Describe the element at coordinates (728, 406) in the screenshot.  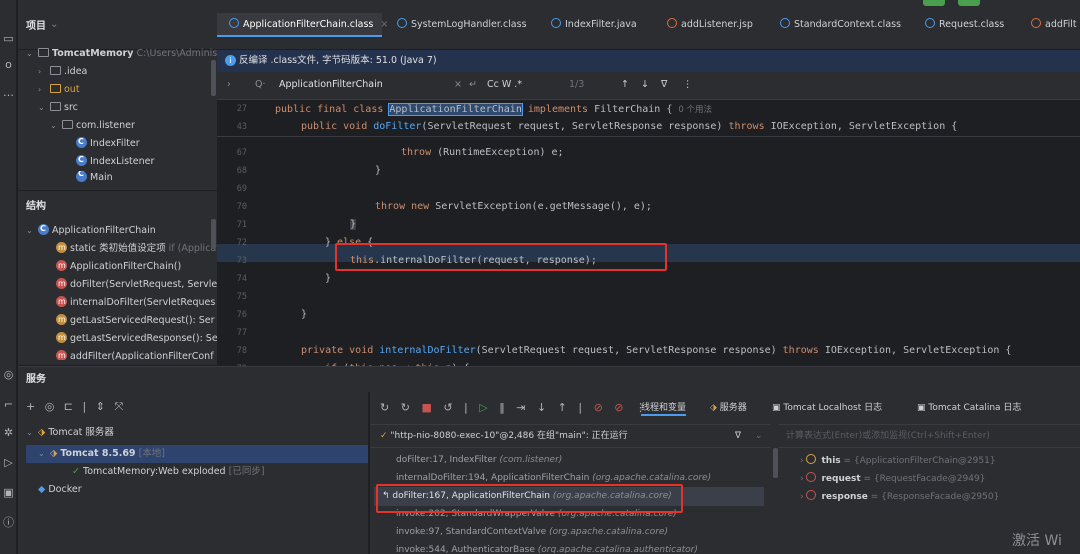
I see `tab-server: ⬗ 服务器` at that location.